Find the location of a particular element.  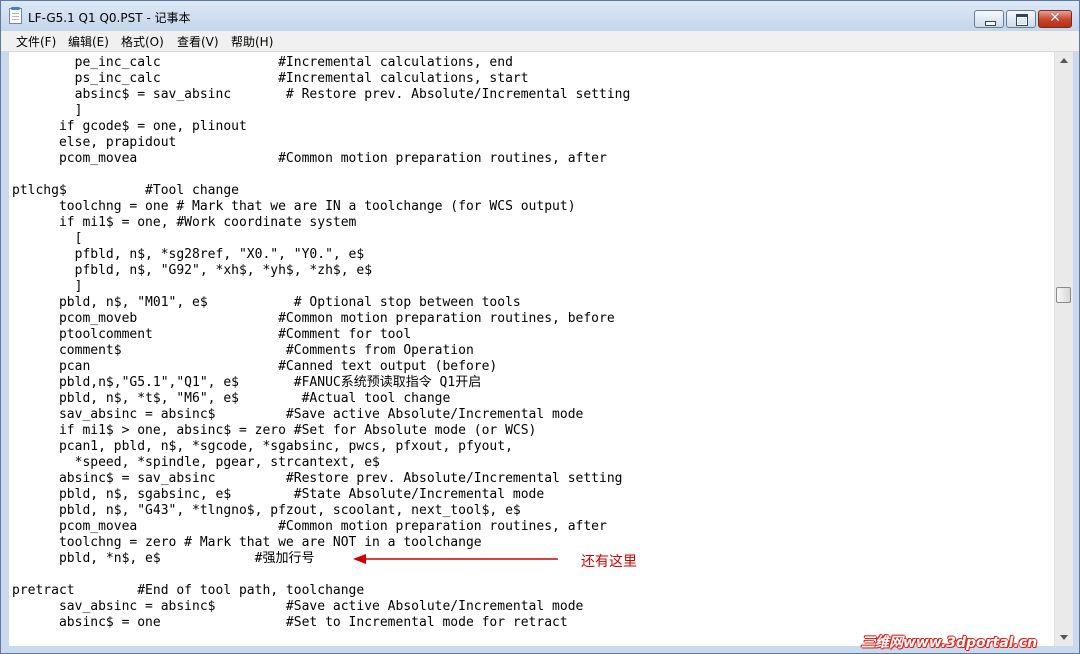

menu-view: 查看(V) is located at coordinates (198, 41).